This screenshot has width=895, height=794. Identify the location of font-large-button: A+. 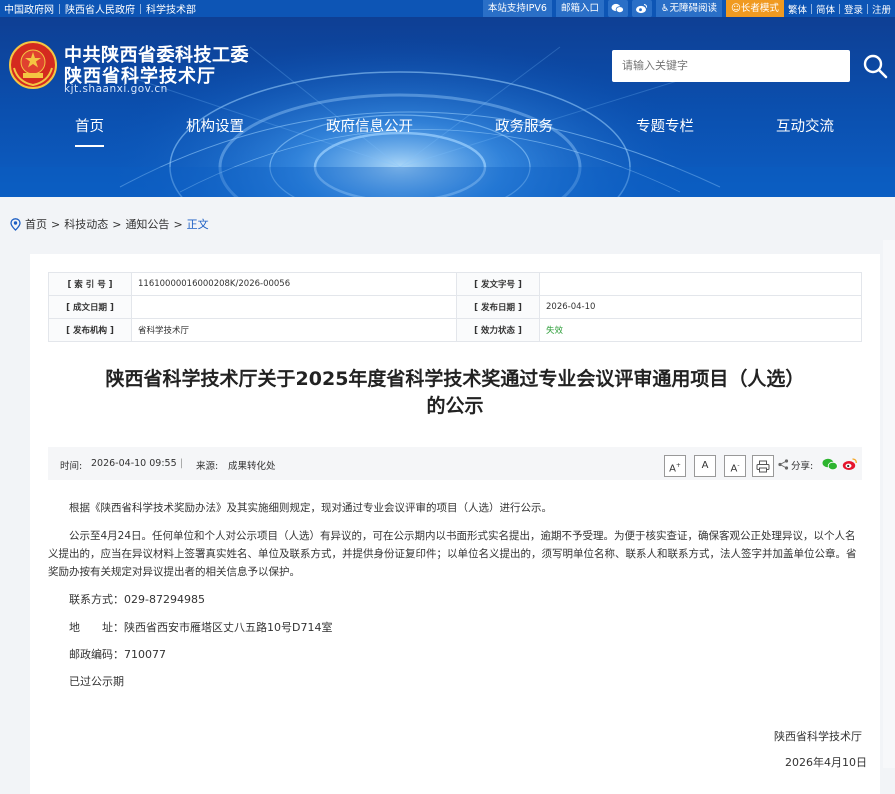
(675, 466).